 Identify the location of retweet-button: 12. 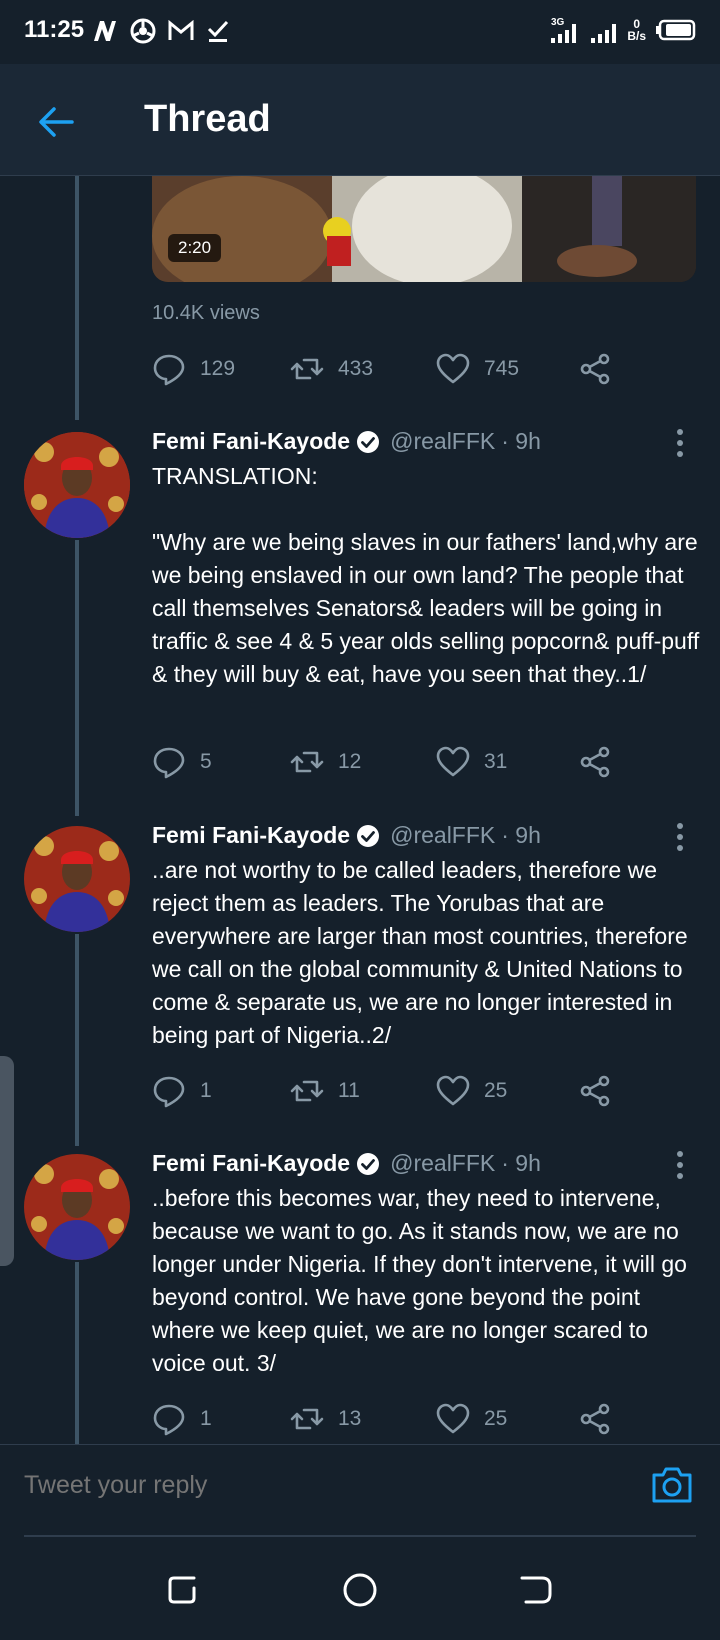
(325, 762).